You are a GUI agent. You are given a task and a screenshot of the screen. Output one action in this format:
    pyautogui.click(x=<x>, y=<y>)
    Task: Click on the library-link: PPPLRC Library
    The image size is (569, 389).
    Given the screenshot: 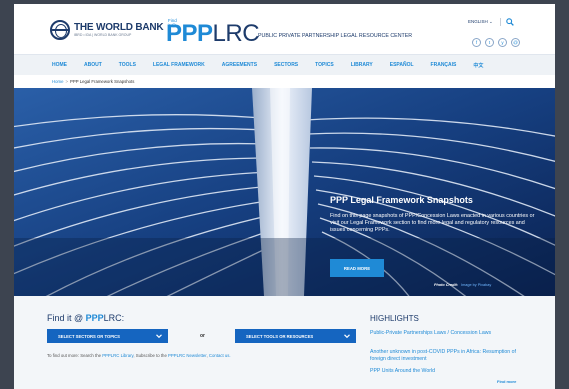 What is the action you would take?
    pyautogui.click(x=117, y=355)
    